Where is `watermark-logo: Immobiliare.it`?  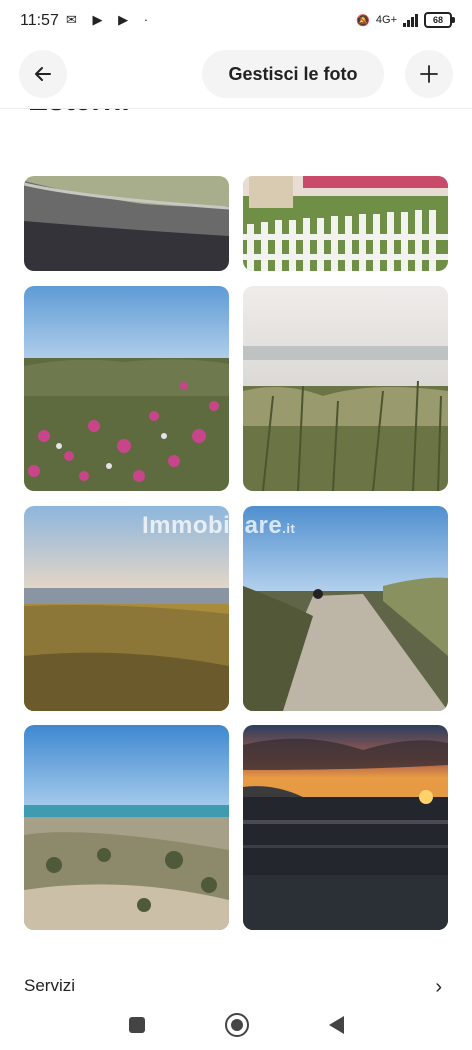
watermark-logo: Immobiliare.it is located at coordinates (218, 526).